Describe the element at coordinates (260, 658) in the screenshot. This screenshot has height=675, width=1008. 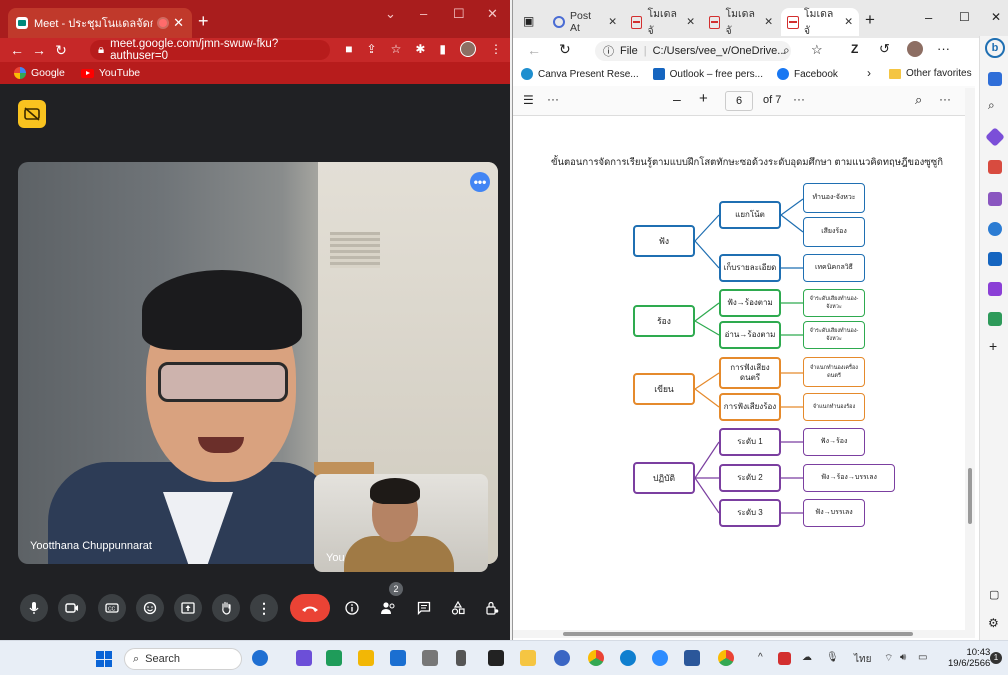
I see `bing-app-icon` at that location.